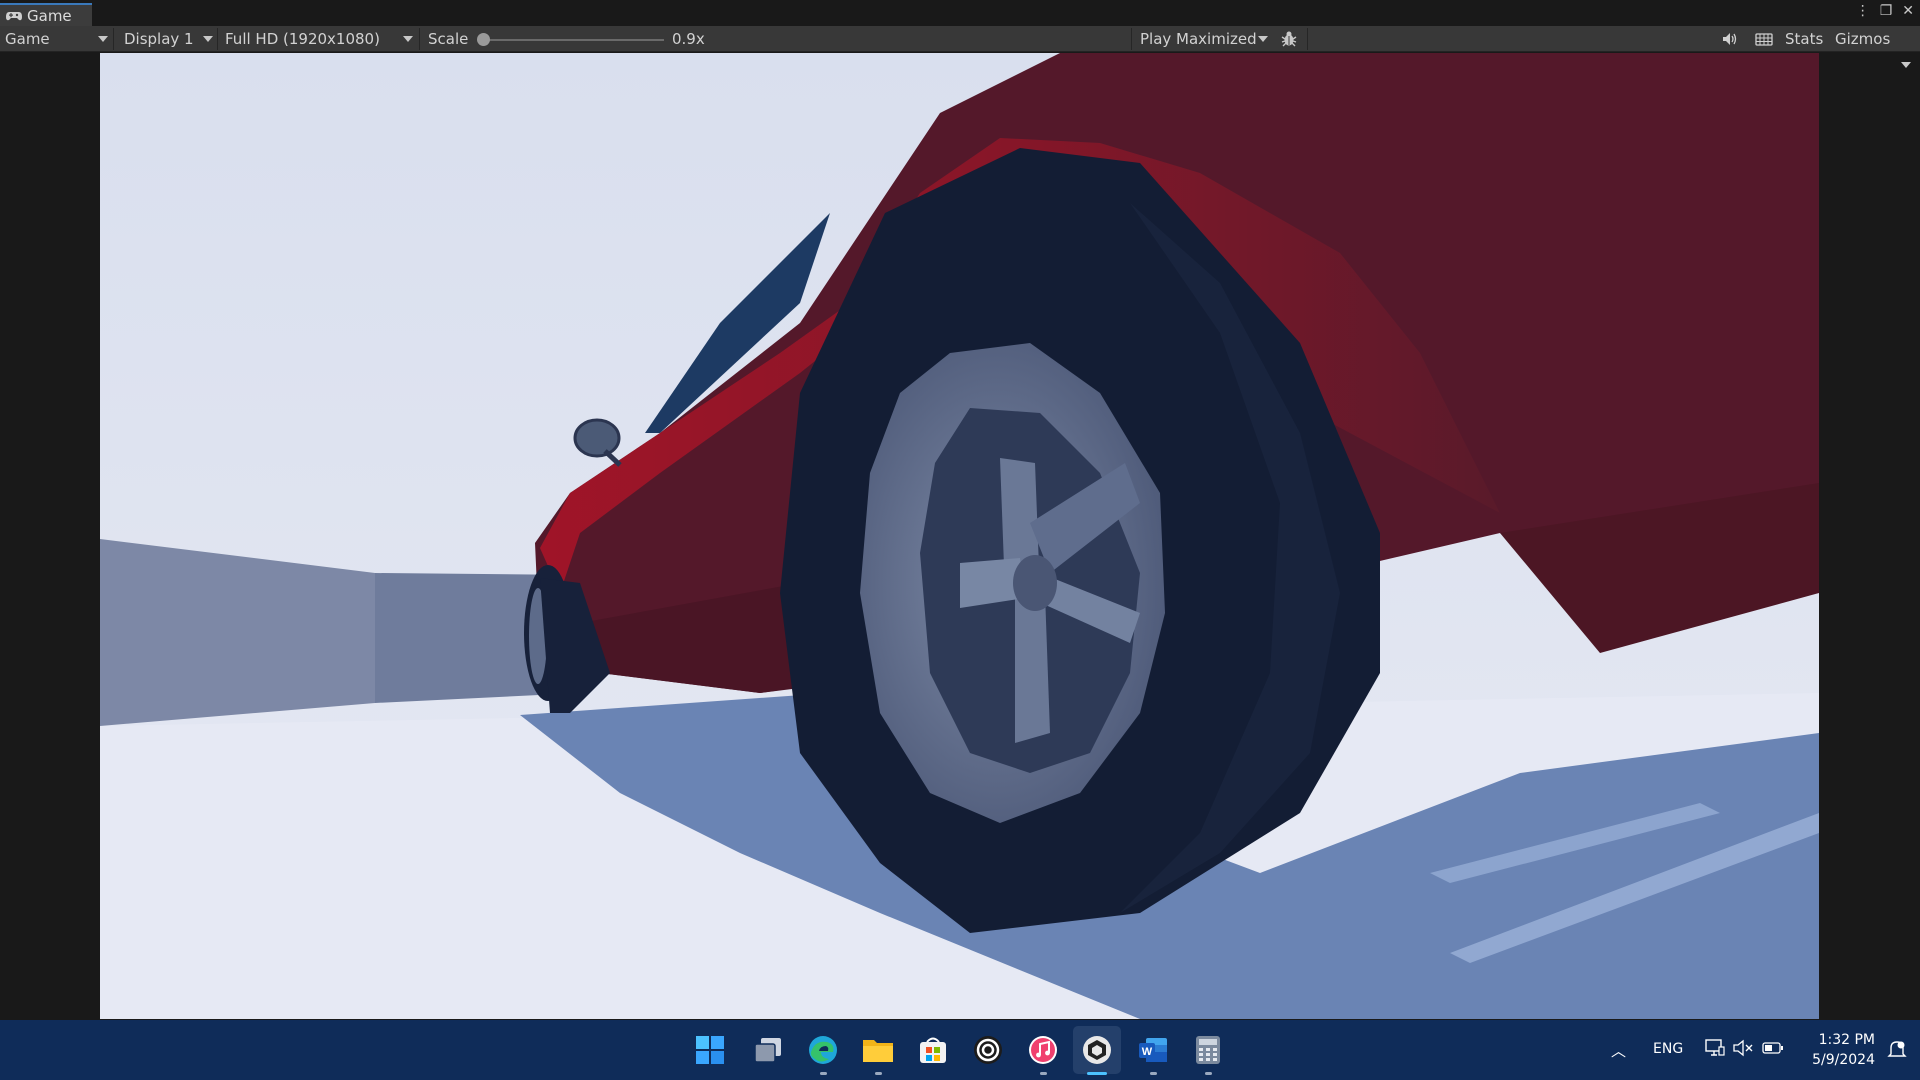  I want to click on tab-title: Game, so click(49, 15).